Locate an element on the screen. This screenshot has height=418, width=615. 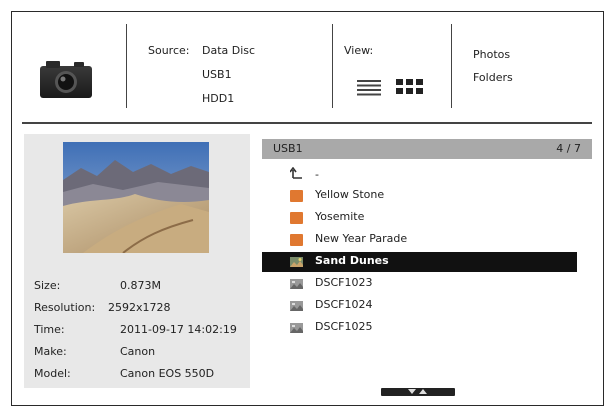
list-item-label: DSCF1024 is located at coordinates (344, 304).